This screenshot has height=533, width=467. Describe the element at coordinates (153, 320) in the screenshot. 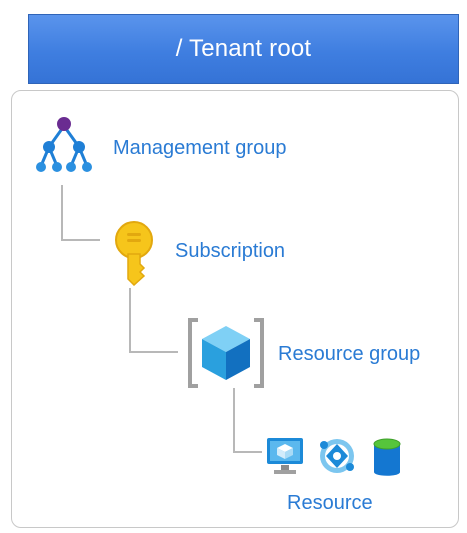

I see `connector-subscription-to-resource-group` at that location.